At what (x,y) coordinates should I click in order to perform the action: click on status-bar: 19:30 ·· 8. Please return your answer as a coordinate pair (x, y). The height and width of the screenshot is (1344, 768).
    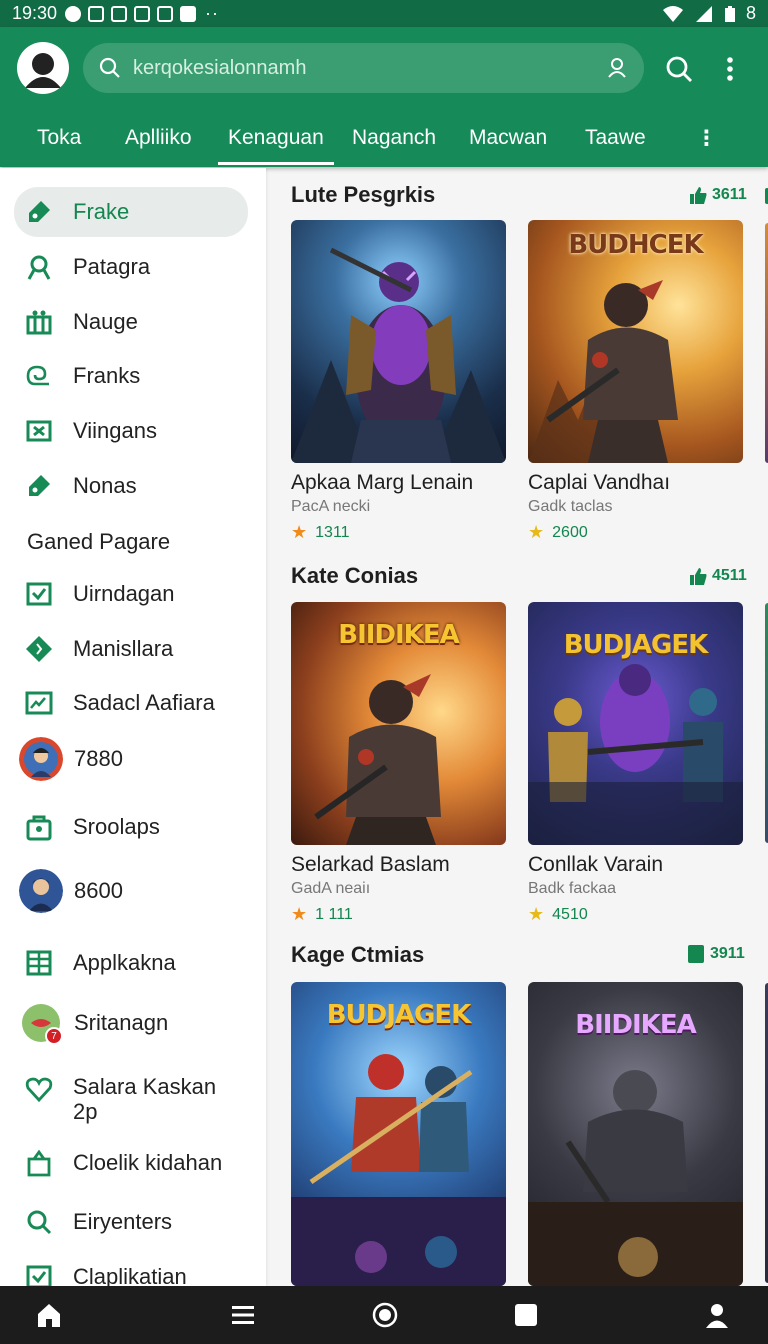
    Looking at the image, I should click on (384, 13).